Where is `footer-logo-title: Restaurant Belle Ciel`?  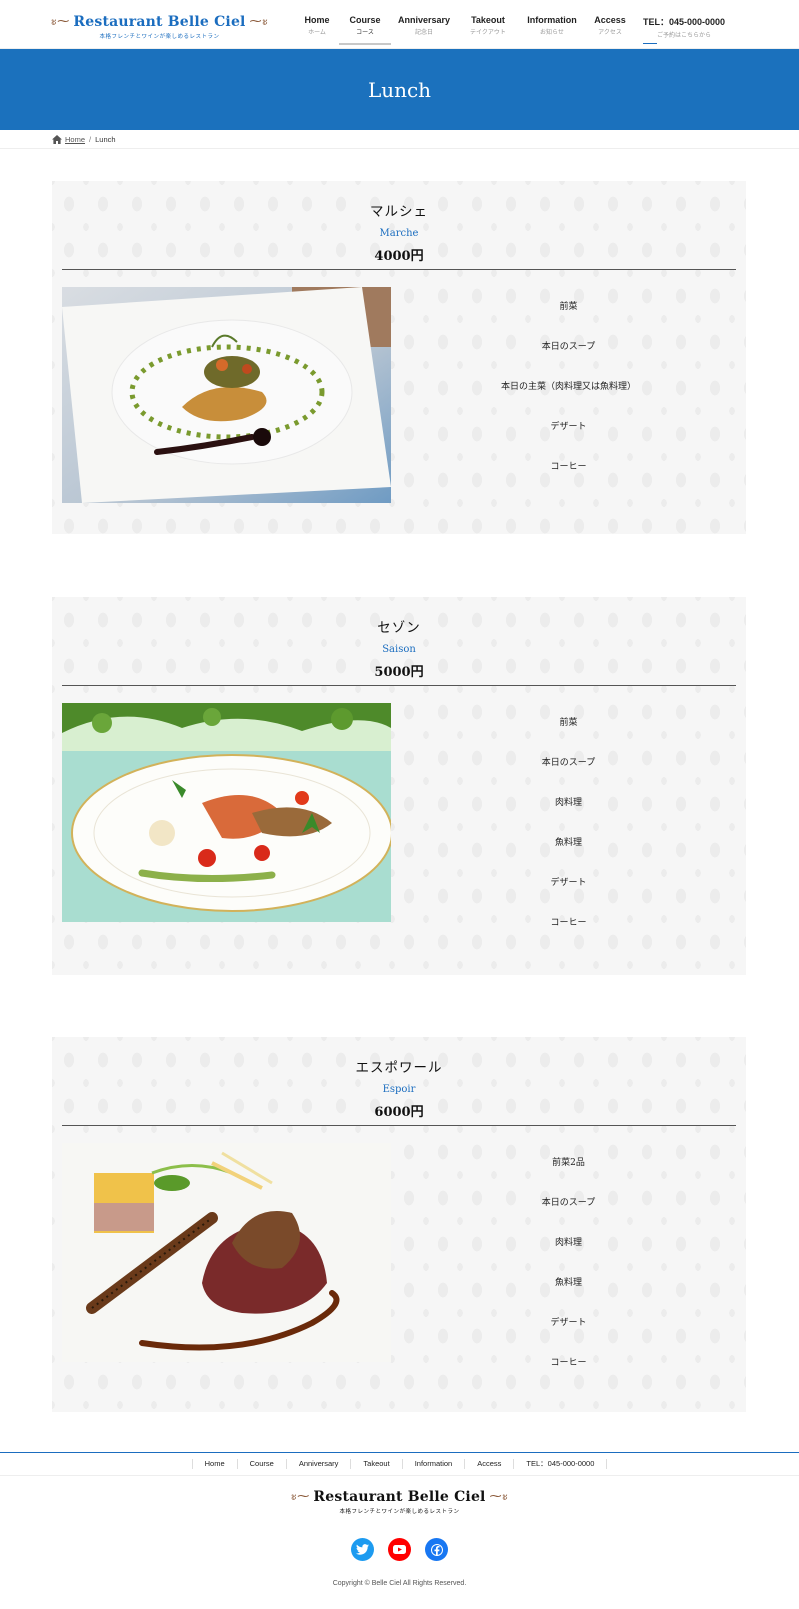 footer-logo-title: Restaurant Belle Ciel is located at coordinates (399, 1496).